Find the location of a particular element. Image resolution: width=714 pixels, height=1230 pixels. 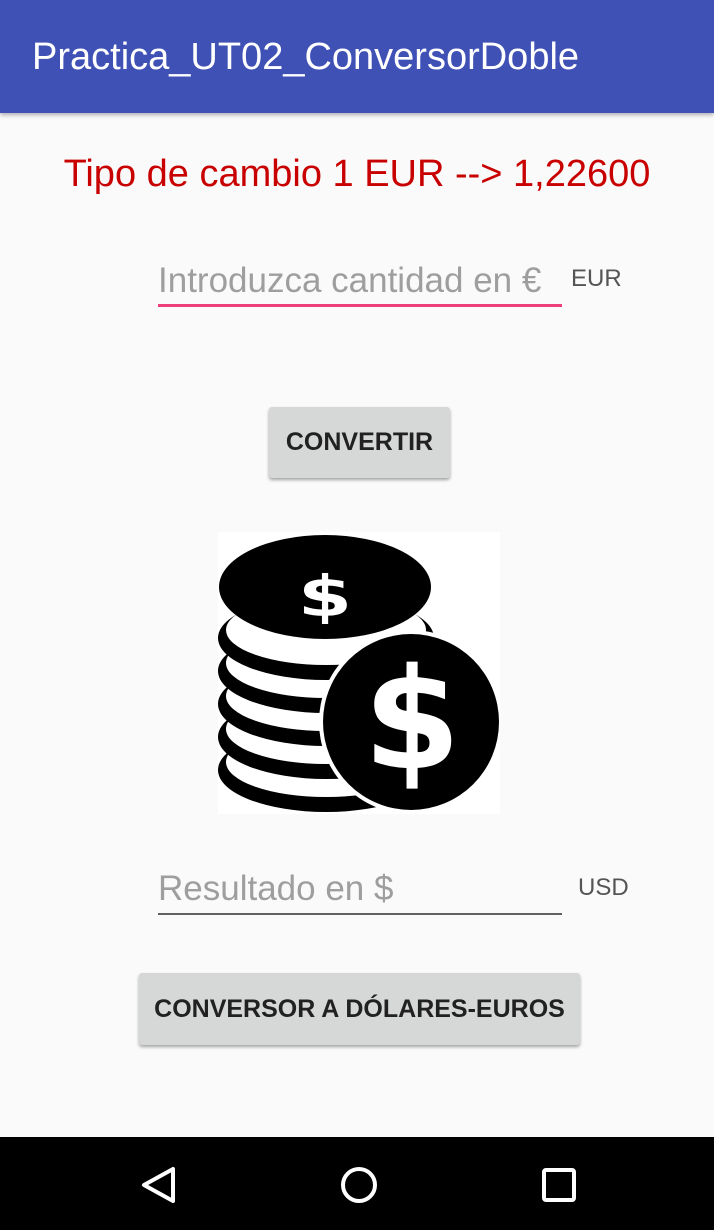

app-bar: Practica_UT02_ConversorDoble is located at coordinates (357, 56).